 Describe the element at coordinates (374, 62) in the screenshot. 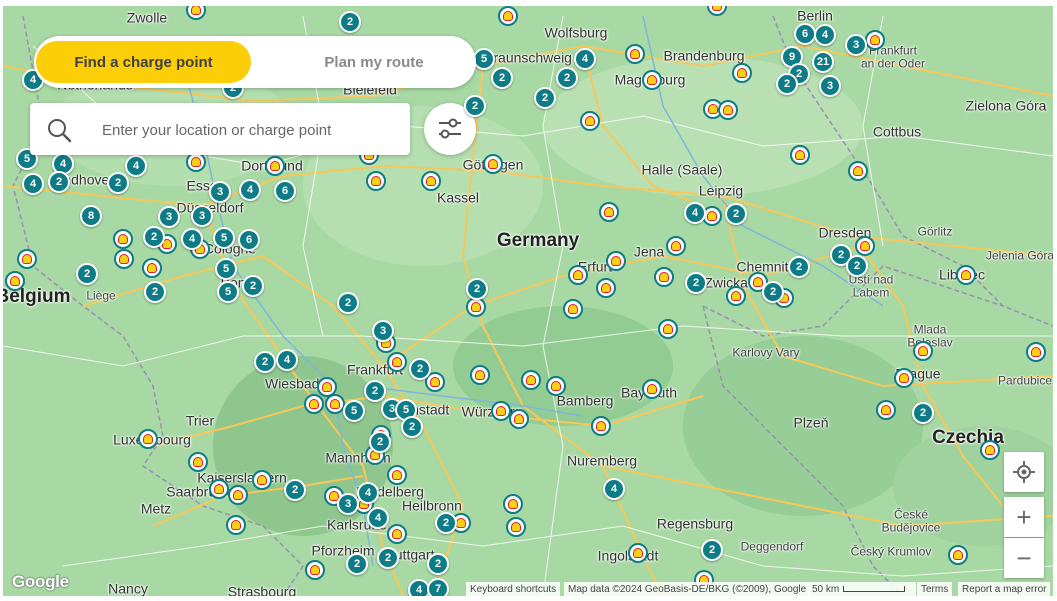

I see `plan-route-tab: Plan my route` at that location.